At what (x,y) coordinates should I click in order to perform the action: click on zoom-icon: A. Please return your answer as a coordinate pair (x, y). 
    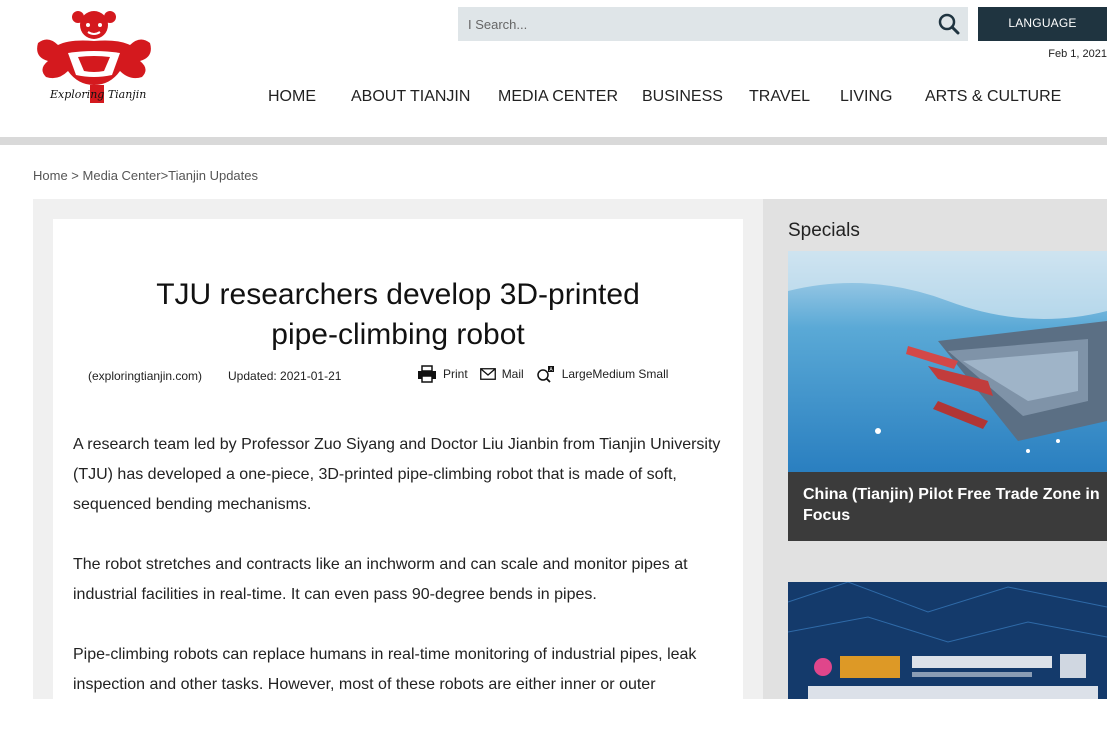
    Looking at the image, I should click on (545, 374).